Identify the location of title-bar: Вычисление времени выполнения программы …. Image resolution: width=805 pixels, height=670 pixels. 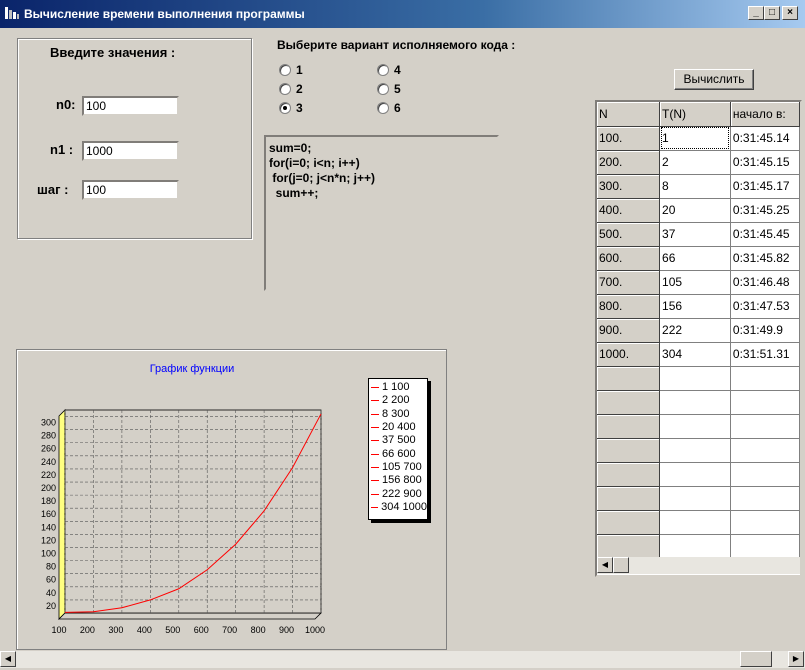
(402, 14).